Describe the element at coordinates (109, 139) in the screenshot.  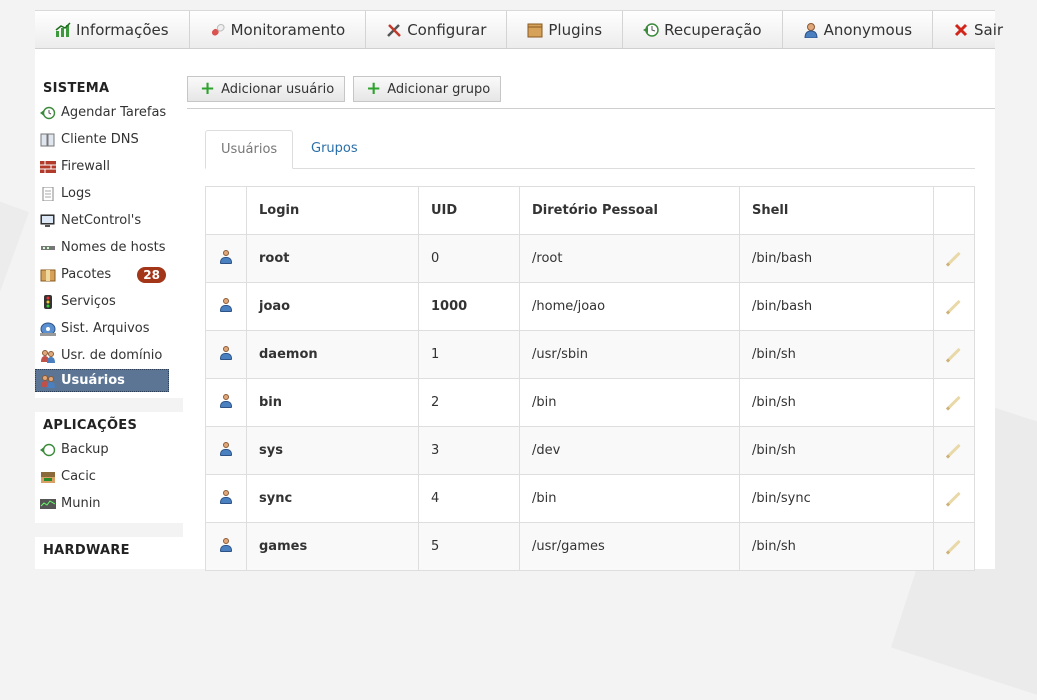
I see `sidebar-item-cliente-dns: Cliente DNS` at that location.